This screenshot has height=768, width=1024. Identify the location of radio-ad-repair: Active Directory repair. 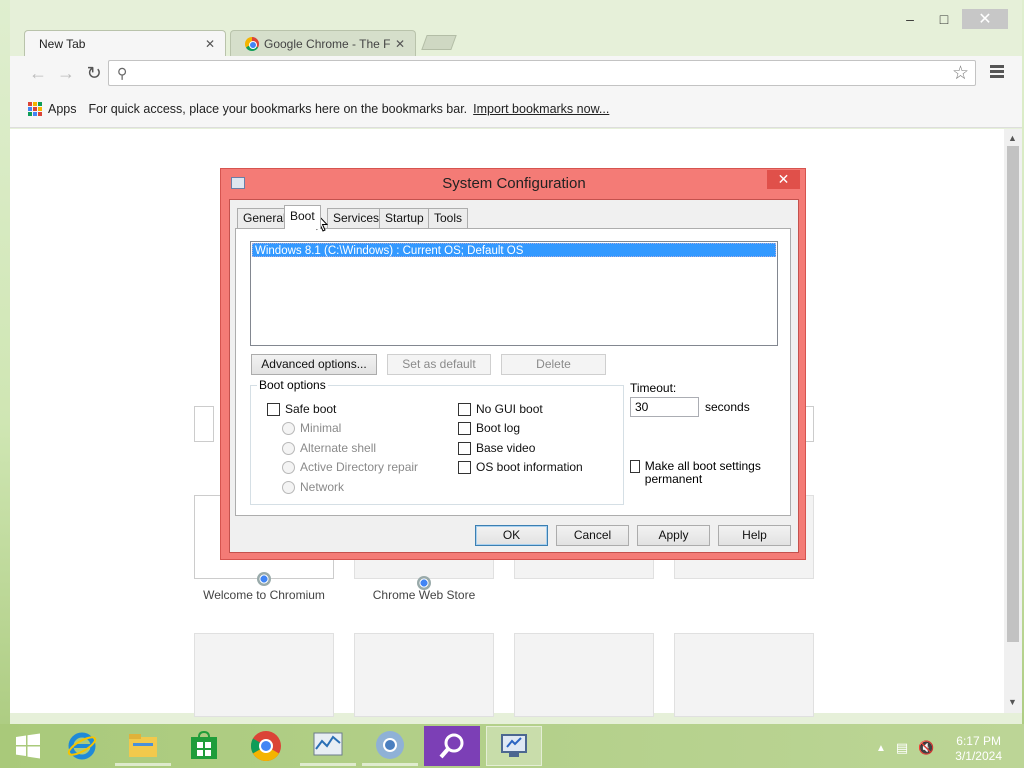
(350, 467).